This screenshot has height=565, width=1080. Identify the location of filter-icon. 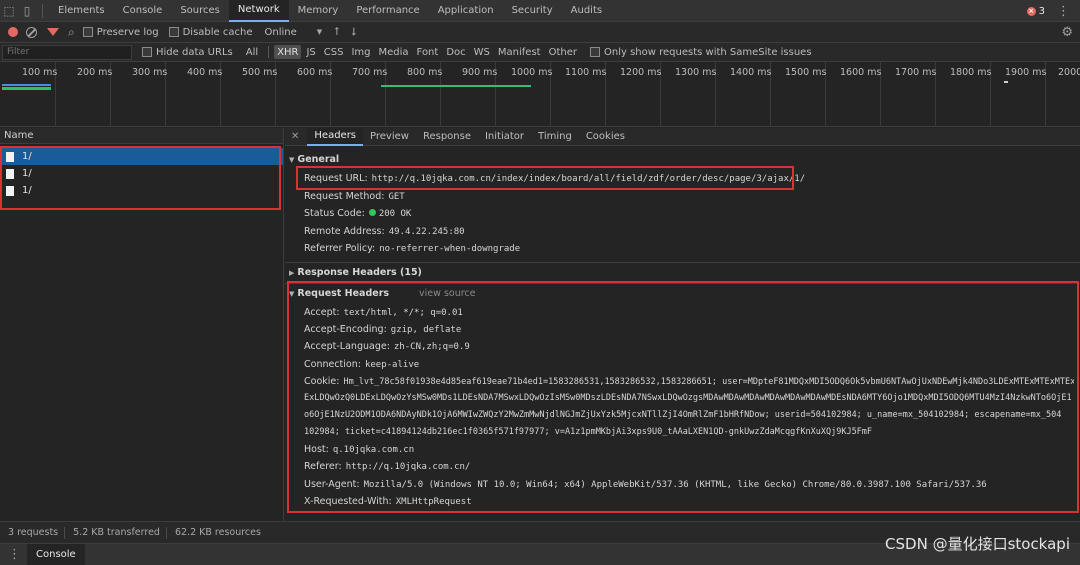
(53, 32).